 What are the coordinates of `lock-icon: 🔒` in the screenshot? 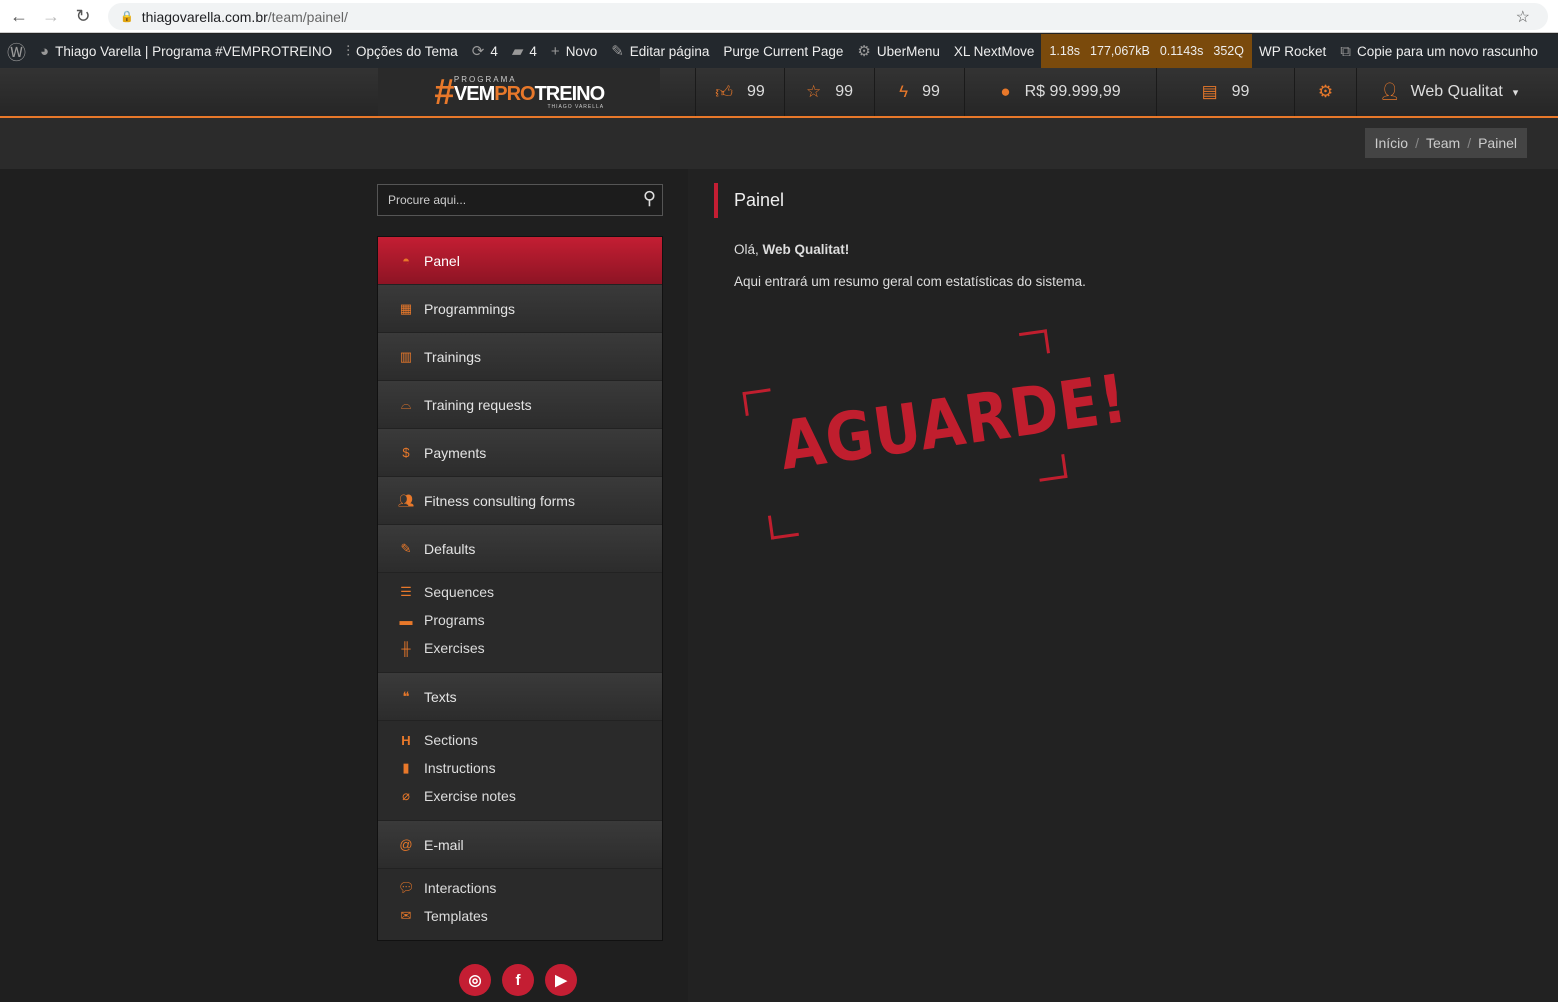 It's located at (127, 17).